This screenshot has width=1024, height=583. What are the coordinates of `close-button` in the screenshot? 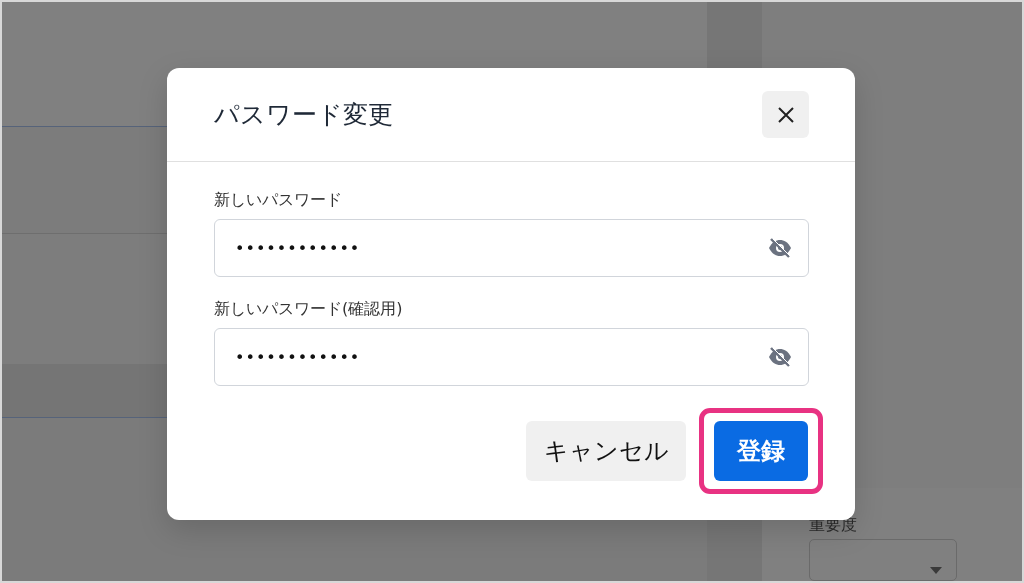 It's located at (785, 114).